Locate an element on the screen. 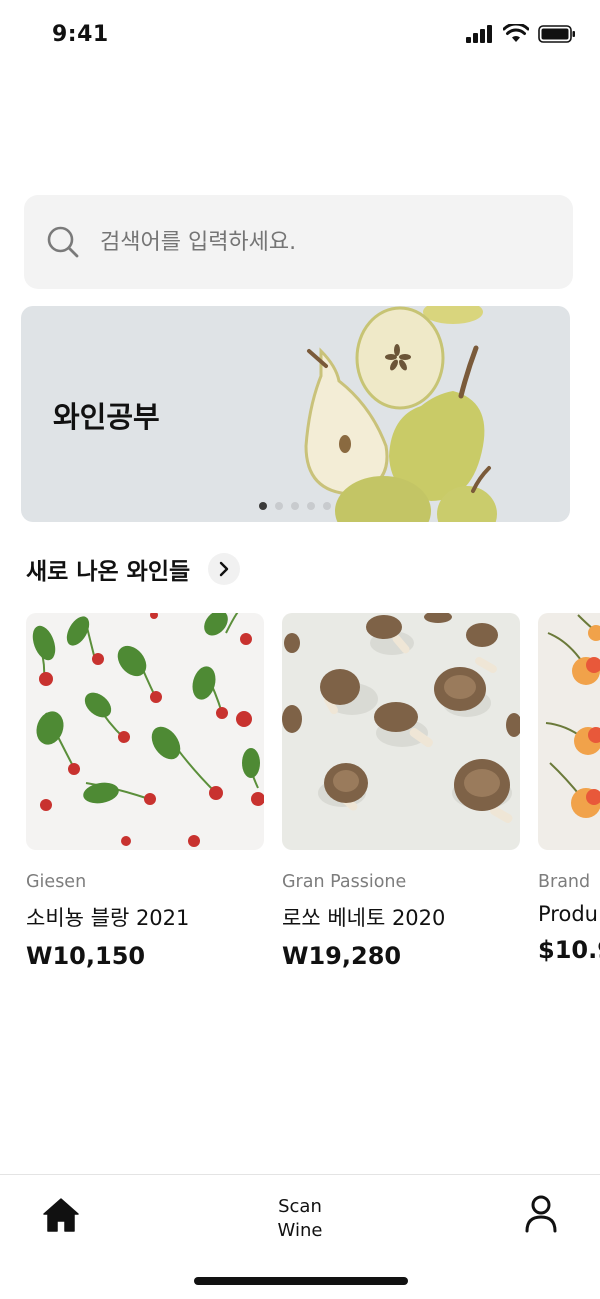 This screenshot has width=600, height=1299. chevron-right-icon is located at coordinates (224, 569).